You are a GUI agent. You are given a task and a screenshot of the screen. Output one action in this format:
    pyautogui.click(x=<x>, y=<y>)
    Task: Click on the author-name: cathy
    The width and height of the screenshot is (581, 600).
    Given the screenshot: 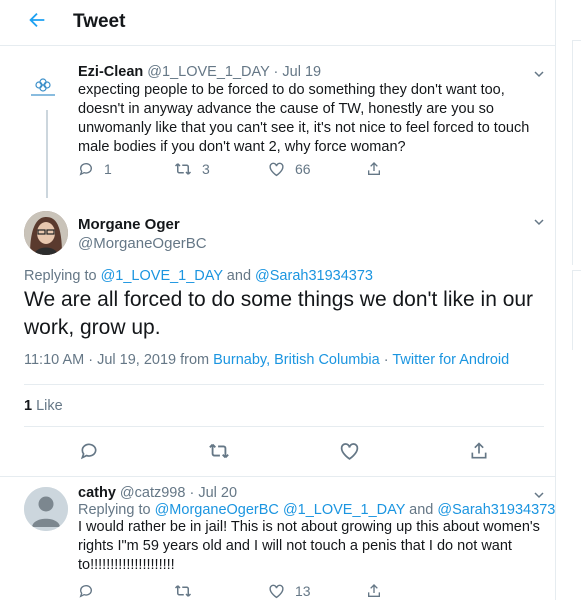 What is the action you would take?
    pyautogui.click(x=97, y=493)
    